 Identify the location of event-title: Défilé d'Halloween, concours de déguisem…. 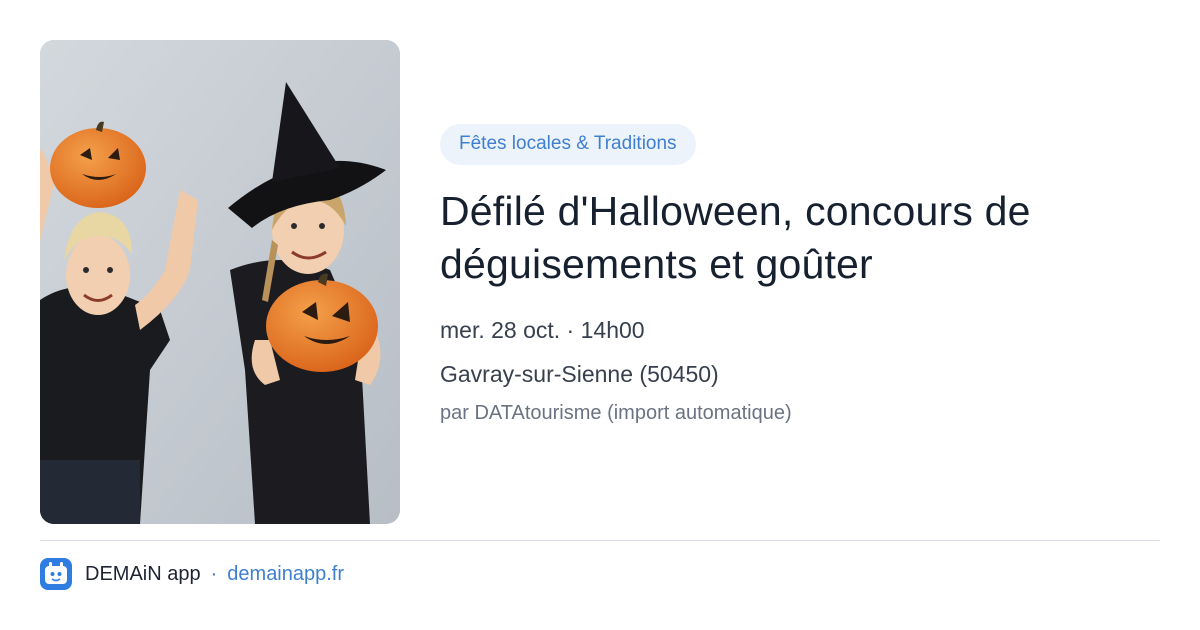
(790, 238).